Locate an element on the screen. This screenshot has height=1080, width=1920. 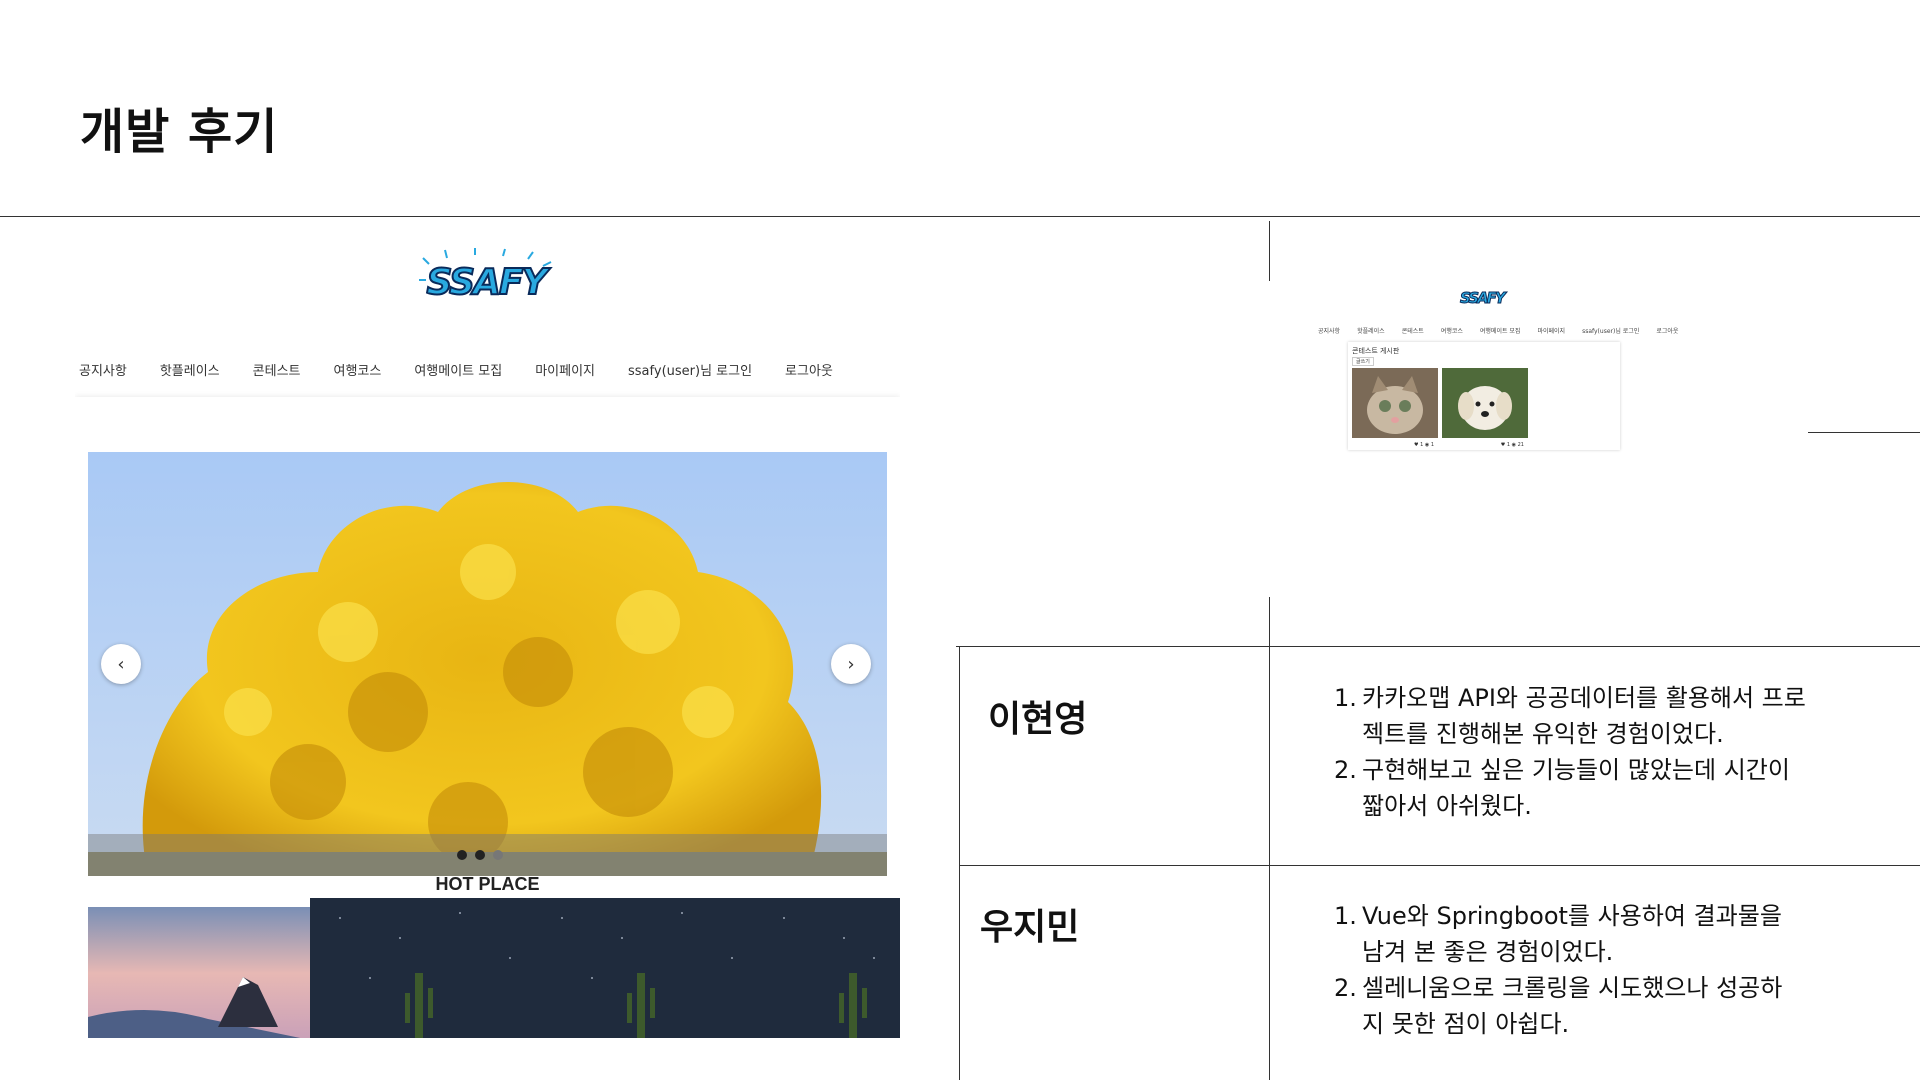
review-line: Vue와 Springboot를 사용하여 결과물을 is located at coordinates (1572, 916).